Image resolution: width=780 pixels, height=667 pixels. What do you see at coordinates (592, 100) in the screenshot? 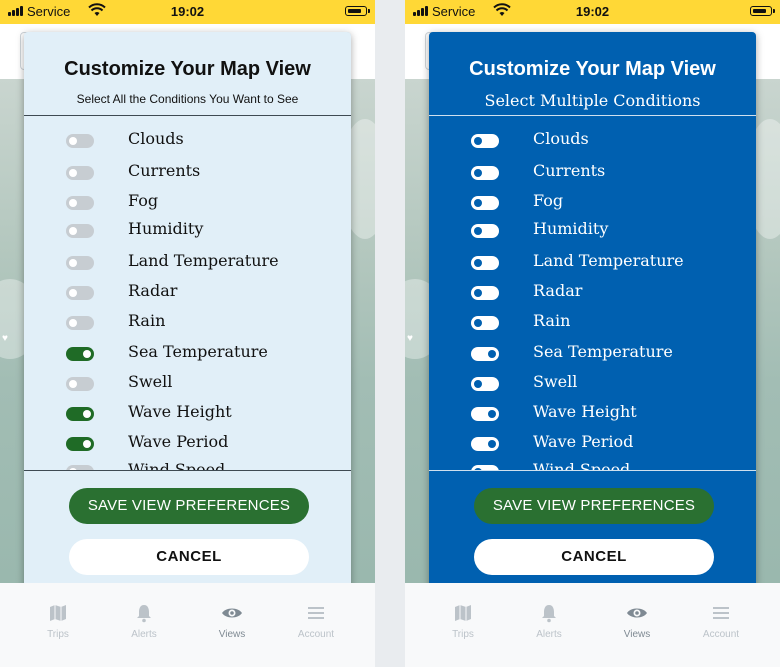
I see `modal-subtitle: Select Multiple Conditions` at bounding box center [592, 100].